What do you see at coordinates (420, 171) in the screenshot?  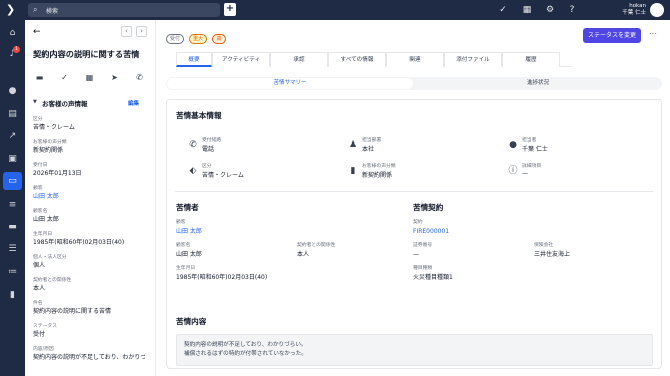 I see `info-item: ▮ お客様の声分類 新契約関係` at bounding box center [420, 171].